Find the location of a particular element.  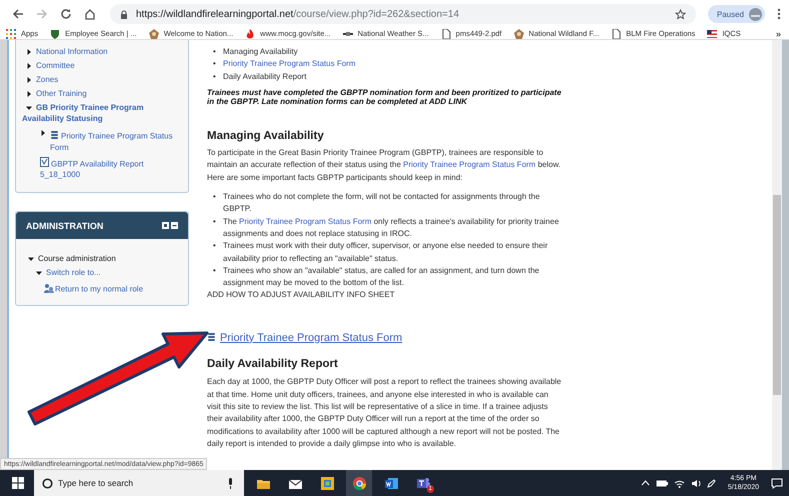

nav-link: GBPTP Availability Report 5_18_1000 is located at coordinates (111, 167).